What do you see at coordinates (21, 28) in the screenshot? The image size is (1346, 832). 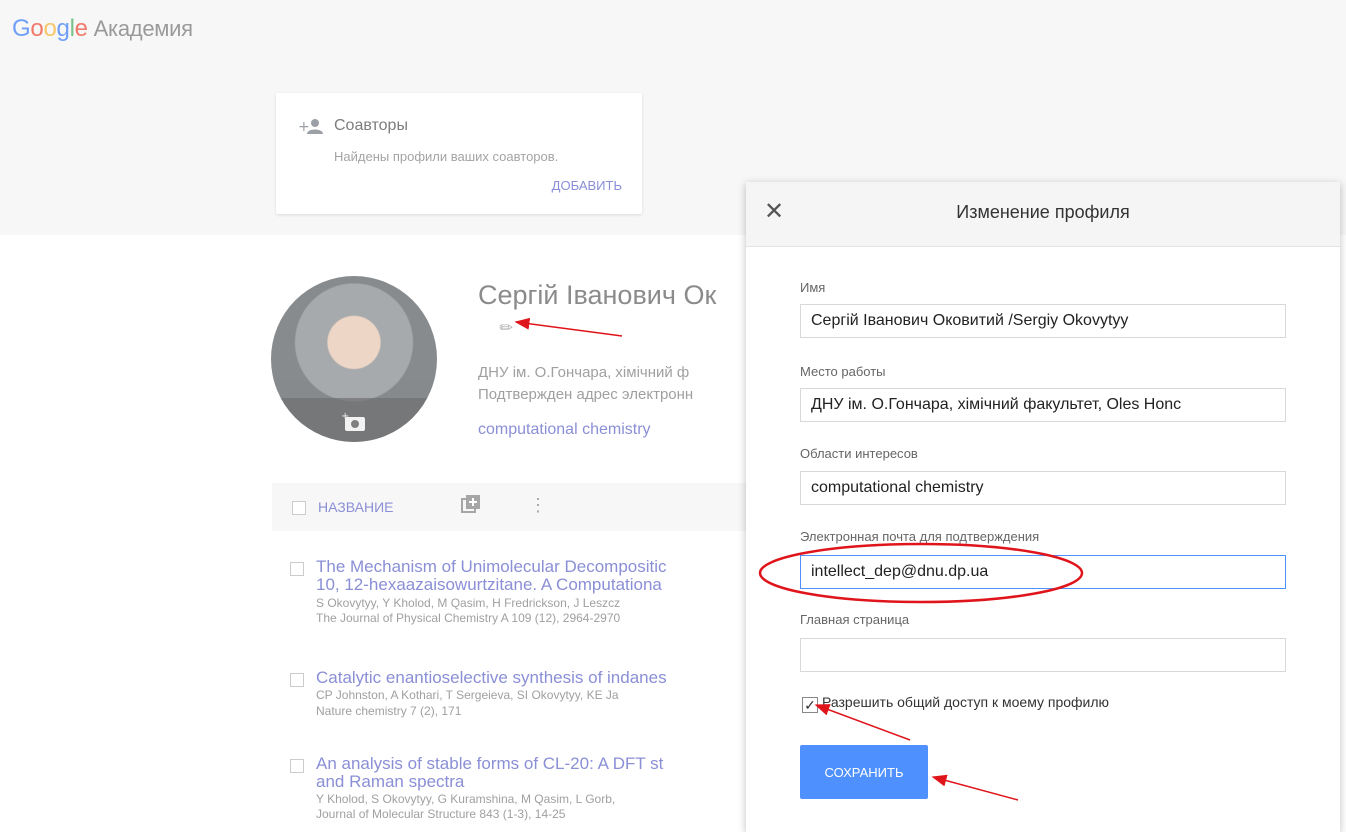 I see `logo-letter: G` at bounding box center [21, 28].